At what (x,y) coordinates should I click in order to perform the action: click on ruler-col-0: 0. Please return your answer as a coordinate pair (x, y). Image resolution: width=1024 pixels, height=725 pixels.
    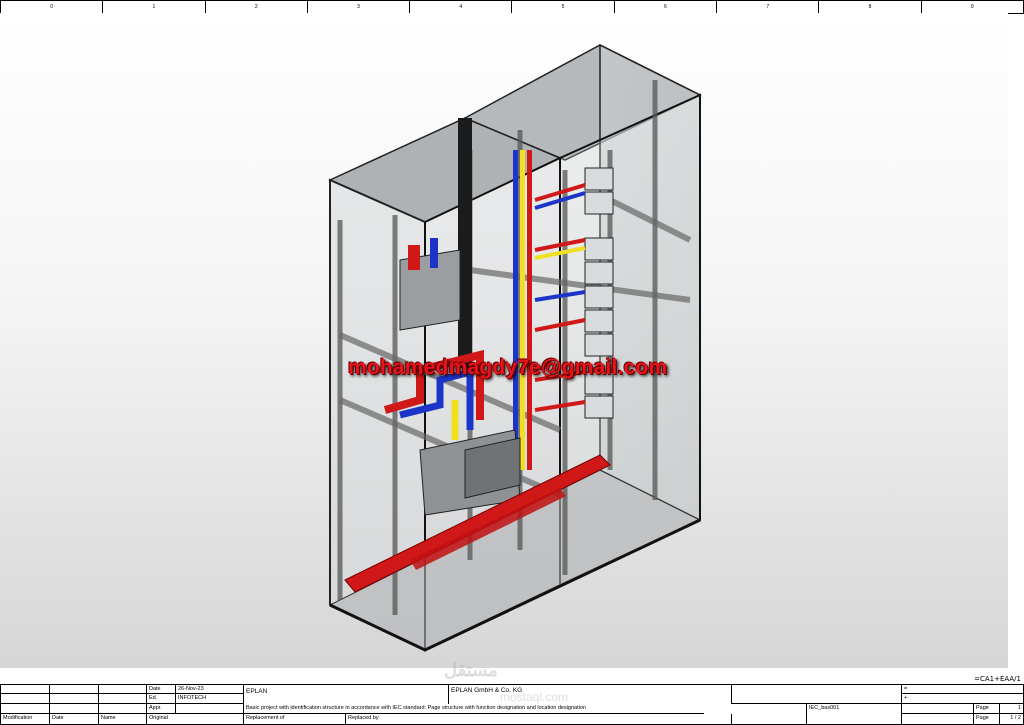
    Looking at the image, I should click on (52, 7).